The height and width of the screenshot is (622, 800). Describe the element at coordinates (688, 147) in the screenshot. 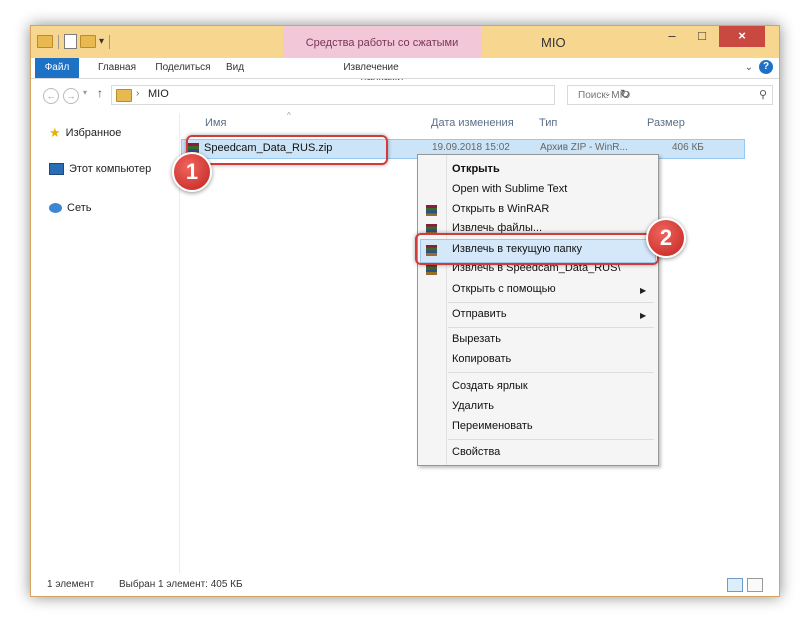

I see `file-size: 406 КБ` at that location.